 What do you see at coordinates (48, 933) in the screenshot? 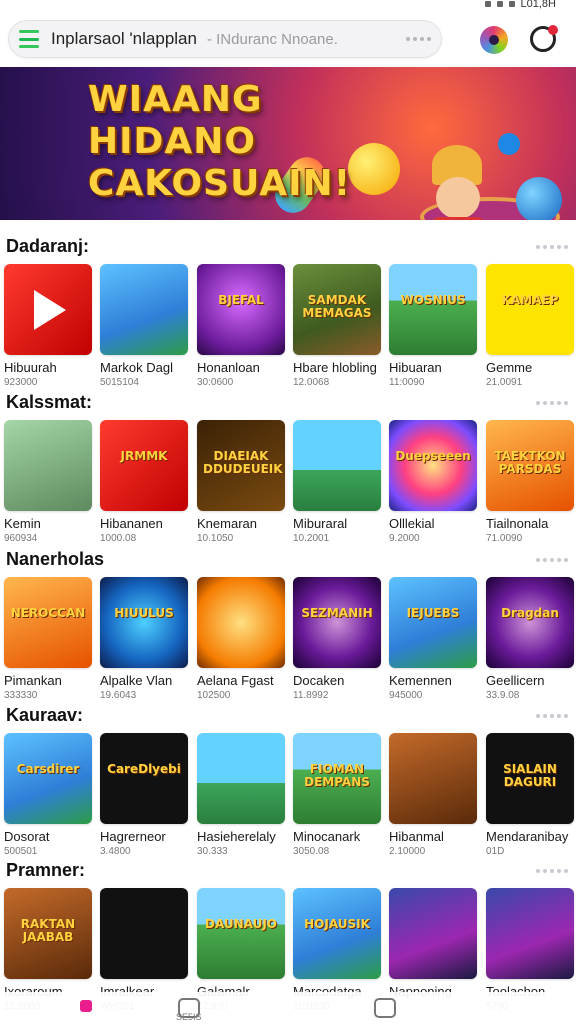
I see `app-thumbnail: RAKTAN JAABAB` at bounding box center [48, 933].